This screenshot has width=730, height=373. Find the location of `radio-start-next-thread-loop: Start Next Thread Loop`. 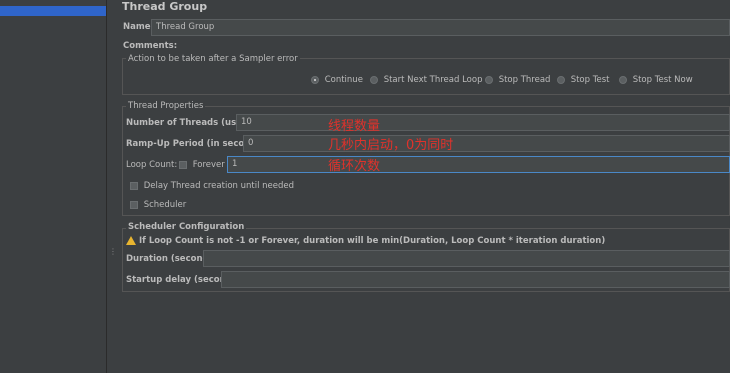

radio-start-next-thread-loop: Start Next Thread Loop is located at coordinates (426, 80).